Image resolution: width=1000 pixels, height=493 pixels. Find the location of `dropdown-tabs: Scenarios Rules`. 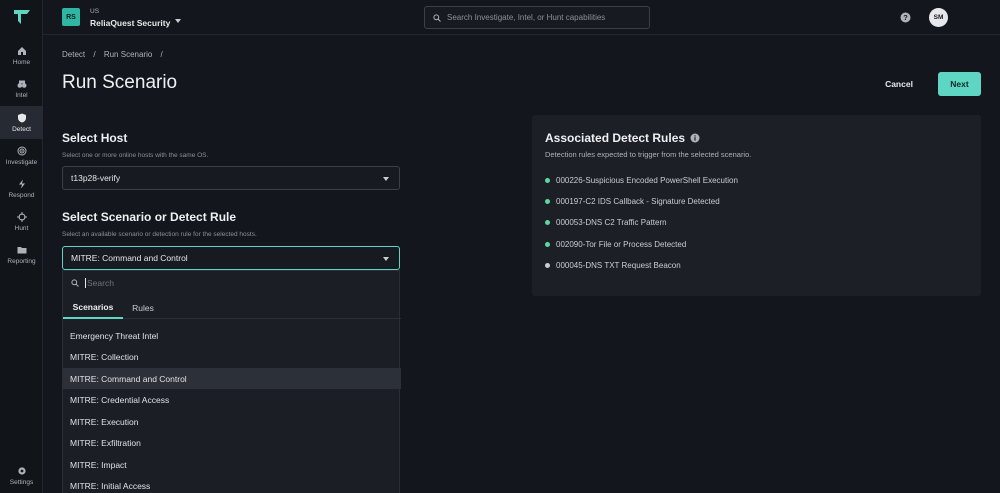

dropdown-tabs: Scenarios Rules is located at coordinates (232, 308).